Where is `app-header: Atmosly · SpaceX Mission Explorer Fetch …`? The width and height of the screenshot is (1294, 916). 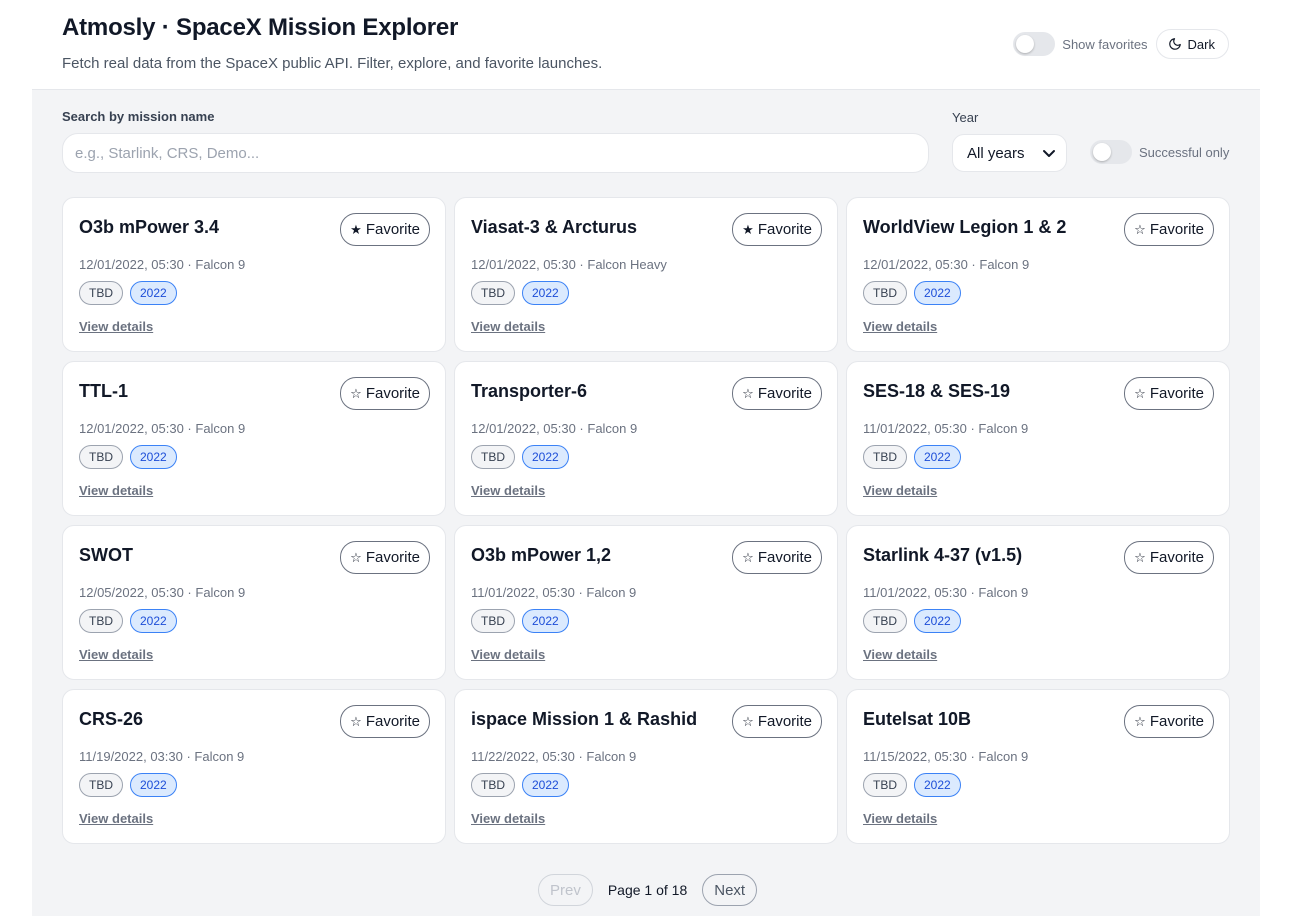
app-header: Atmosly · SpaceX Mission Explorer Fetch … is located at coordinates (647, 44).